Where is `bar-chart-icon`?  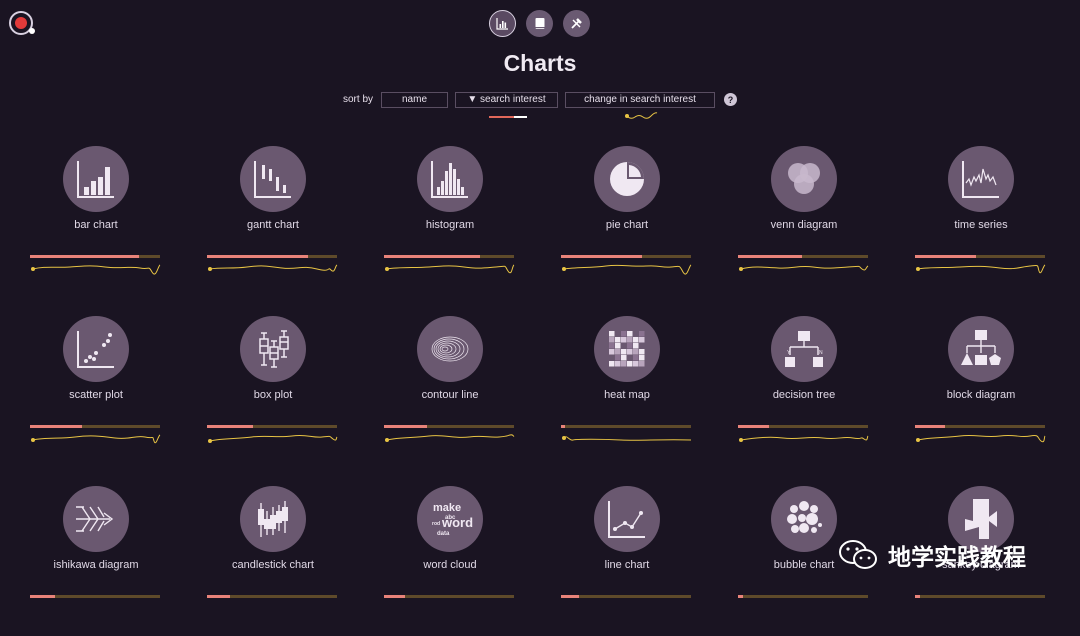 bar-chart-icon is located at coordinates (502, 24).